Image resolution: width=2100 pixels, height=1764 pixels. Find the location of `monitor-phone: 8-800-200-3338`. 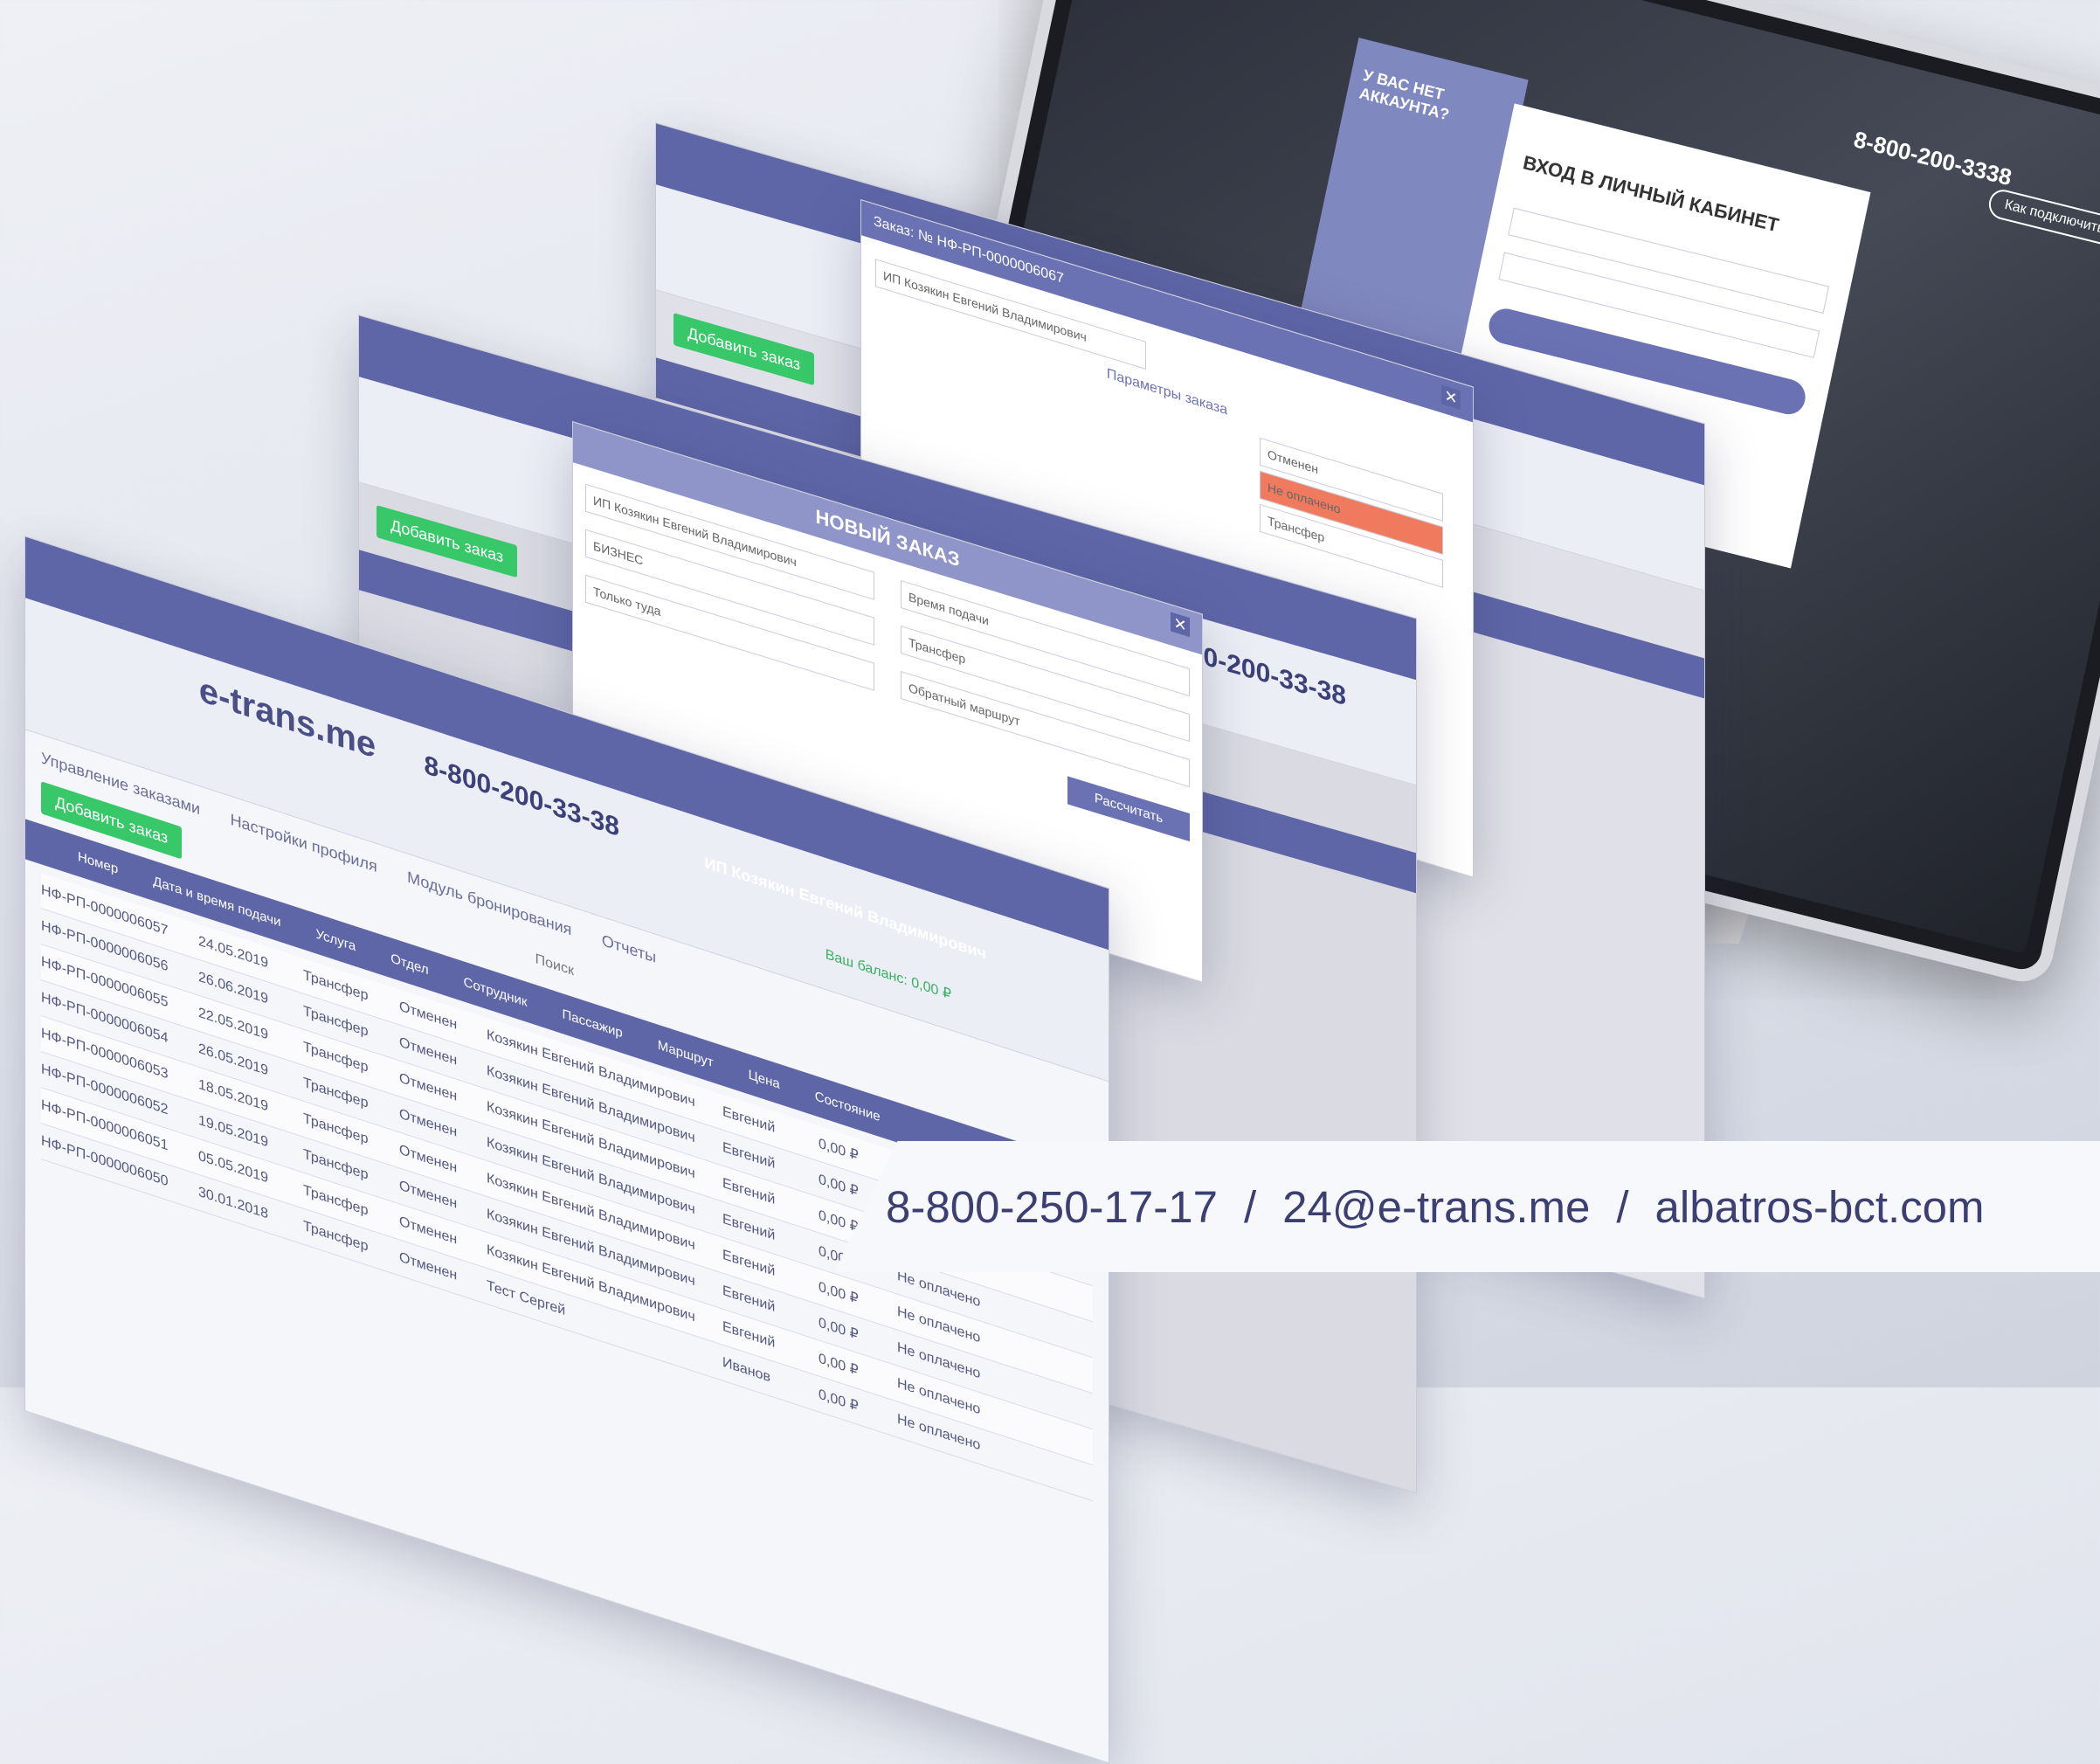

monitor-phone: 8-800-200-3338 is located at coordinates (1933, 158).